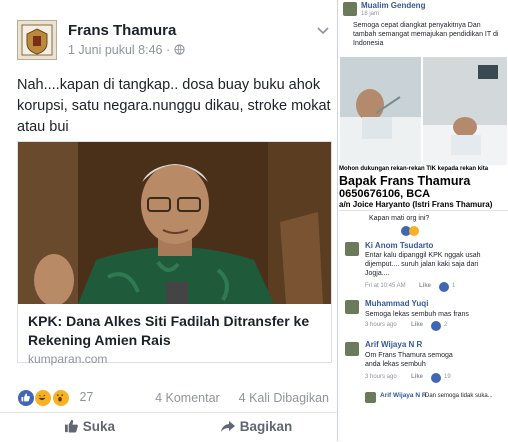 The image size is (508, 442). I want to click on globe-icon, so click(179, 50).